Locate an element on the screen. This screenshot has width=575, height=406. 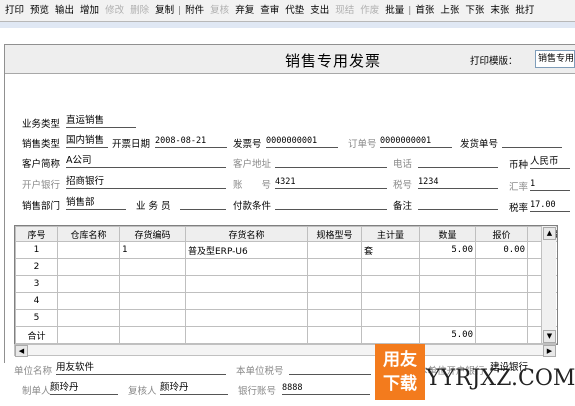
biz-type-field: 直运销售 is located at coordinates (101, 121).